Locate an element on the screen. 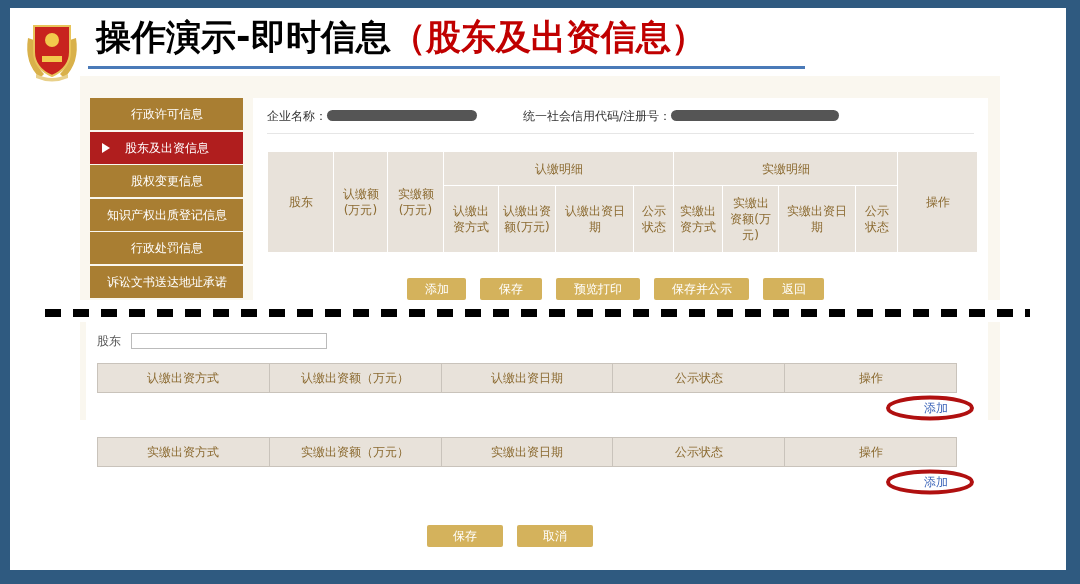  action-button: 添加 is located at coordinates (436, 289).